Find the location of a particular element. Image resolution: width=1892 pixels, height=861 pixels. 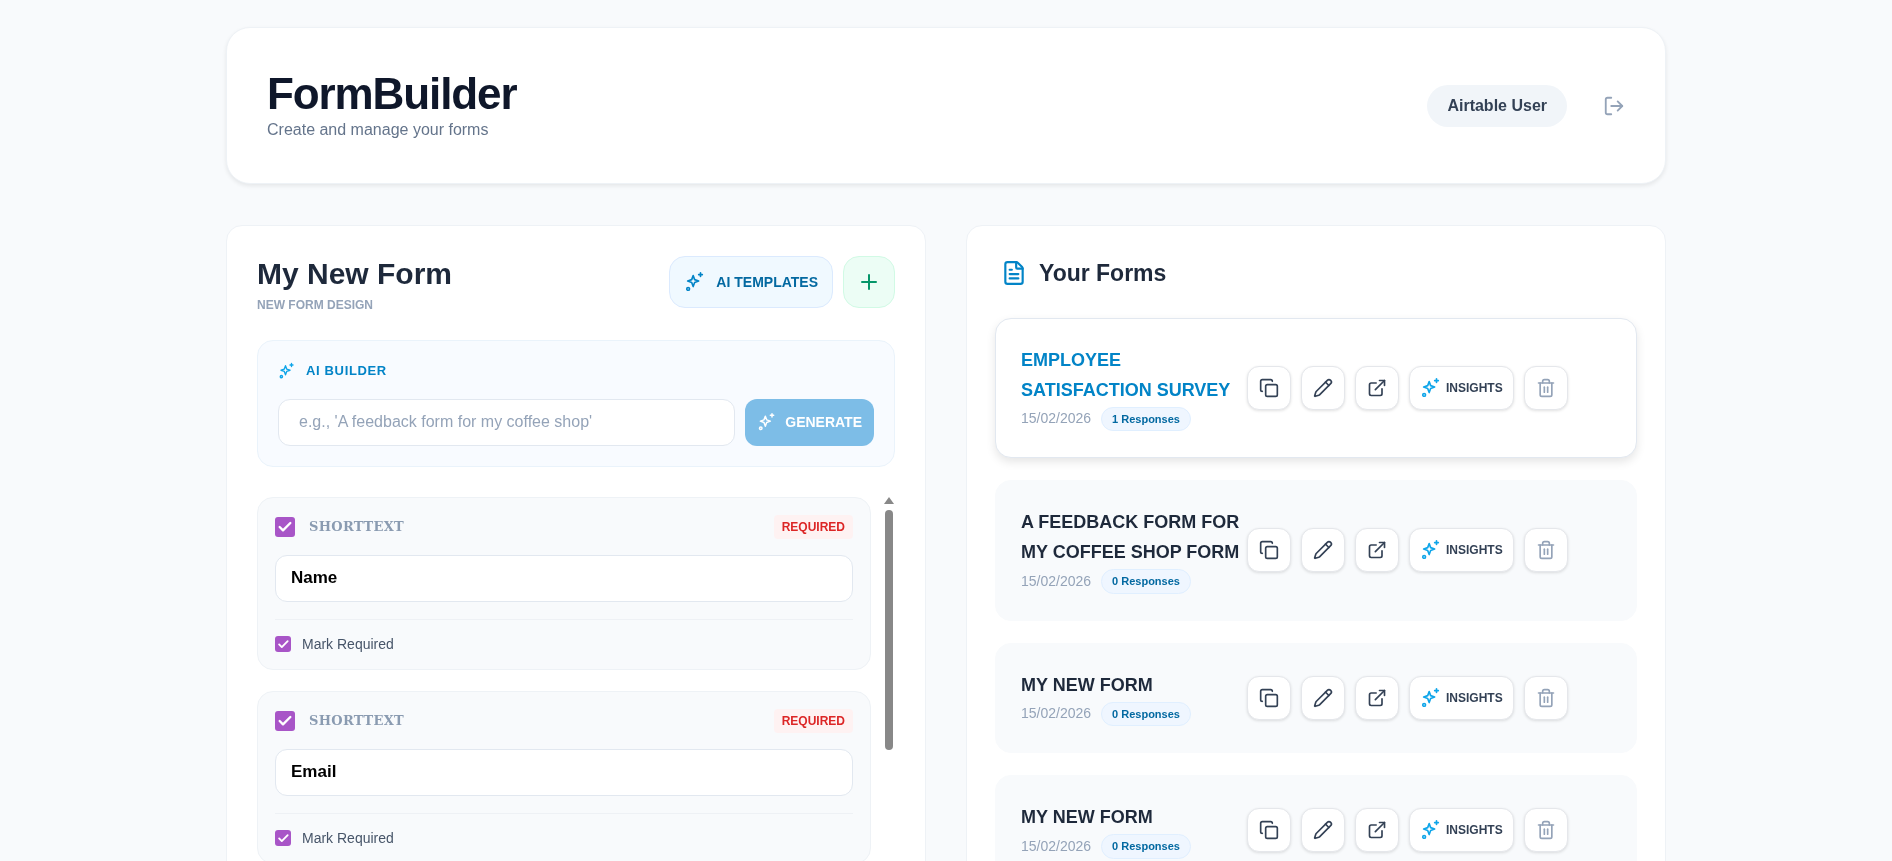

app-subtitle: Create and manage your forms is located at coordinates (378, 129).